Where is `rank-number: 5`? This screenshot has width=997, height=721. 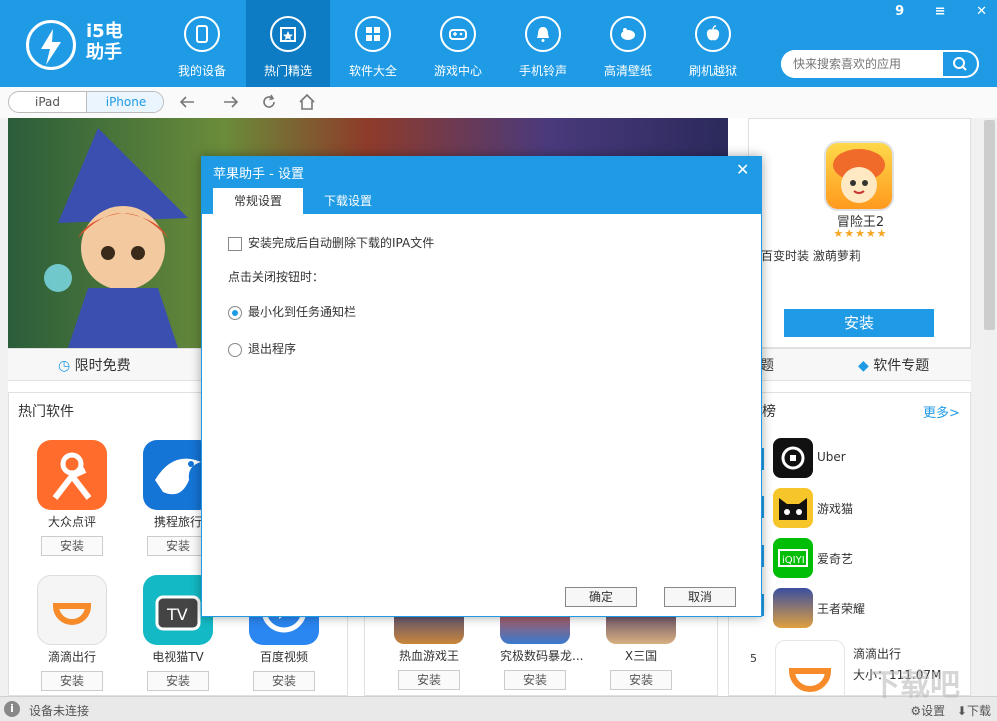
rank-number: 5 is located at coordinates (753, 658).